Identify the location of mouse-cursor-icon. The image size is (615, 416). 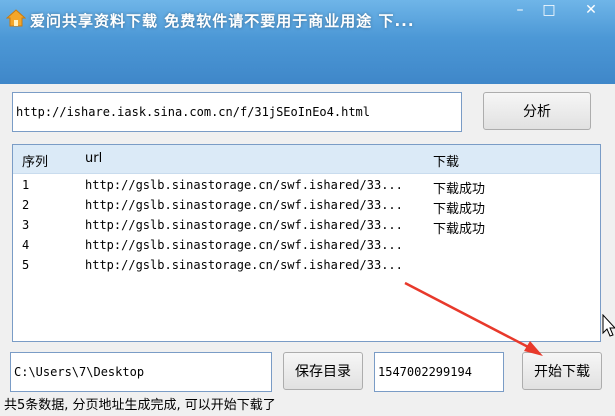
(608, 325).